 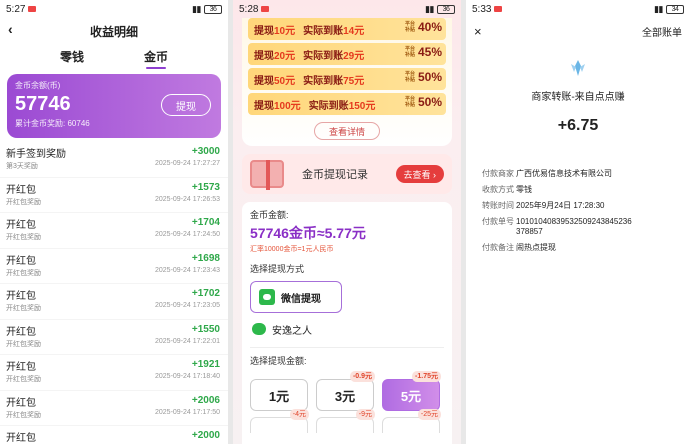 I want to click on amount-option: 3元 -0.9元, so click(x=345, y=391).